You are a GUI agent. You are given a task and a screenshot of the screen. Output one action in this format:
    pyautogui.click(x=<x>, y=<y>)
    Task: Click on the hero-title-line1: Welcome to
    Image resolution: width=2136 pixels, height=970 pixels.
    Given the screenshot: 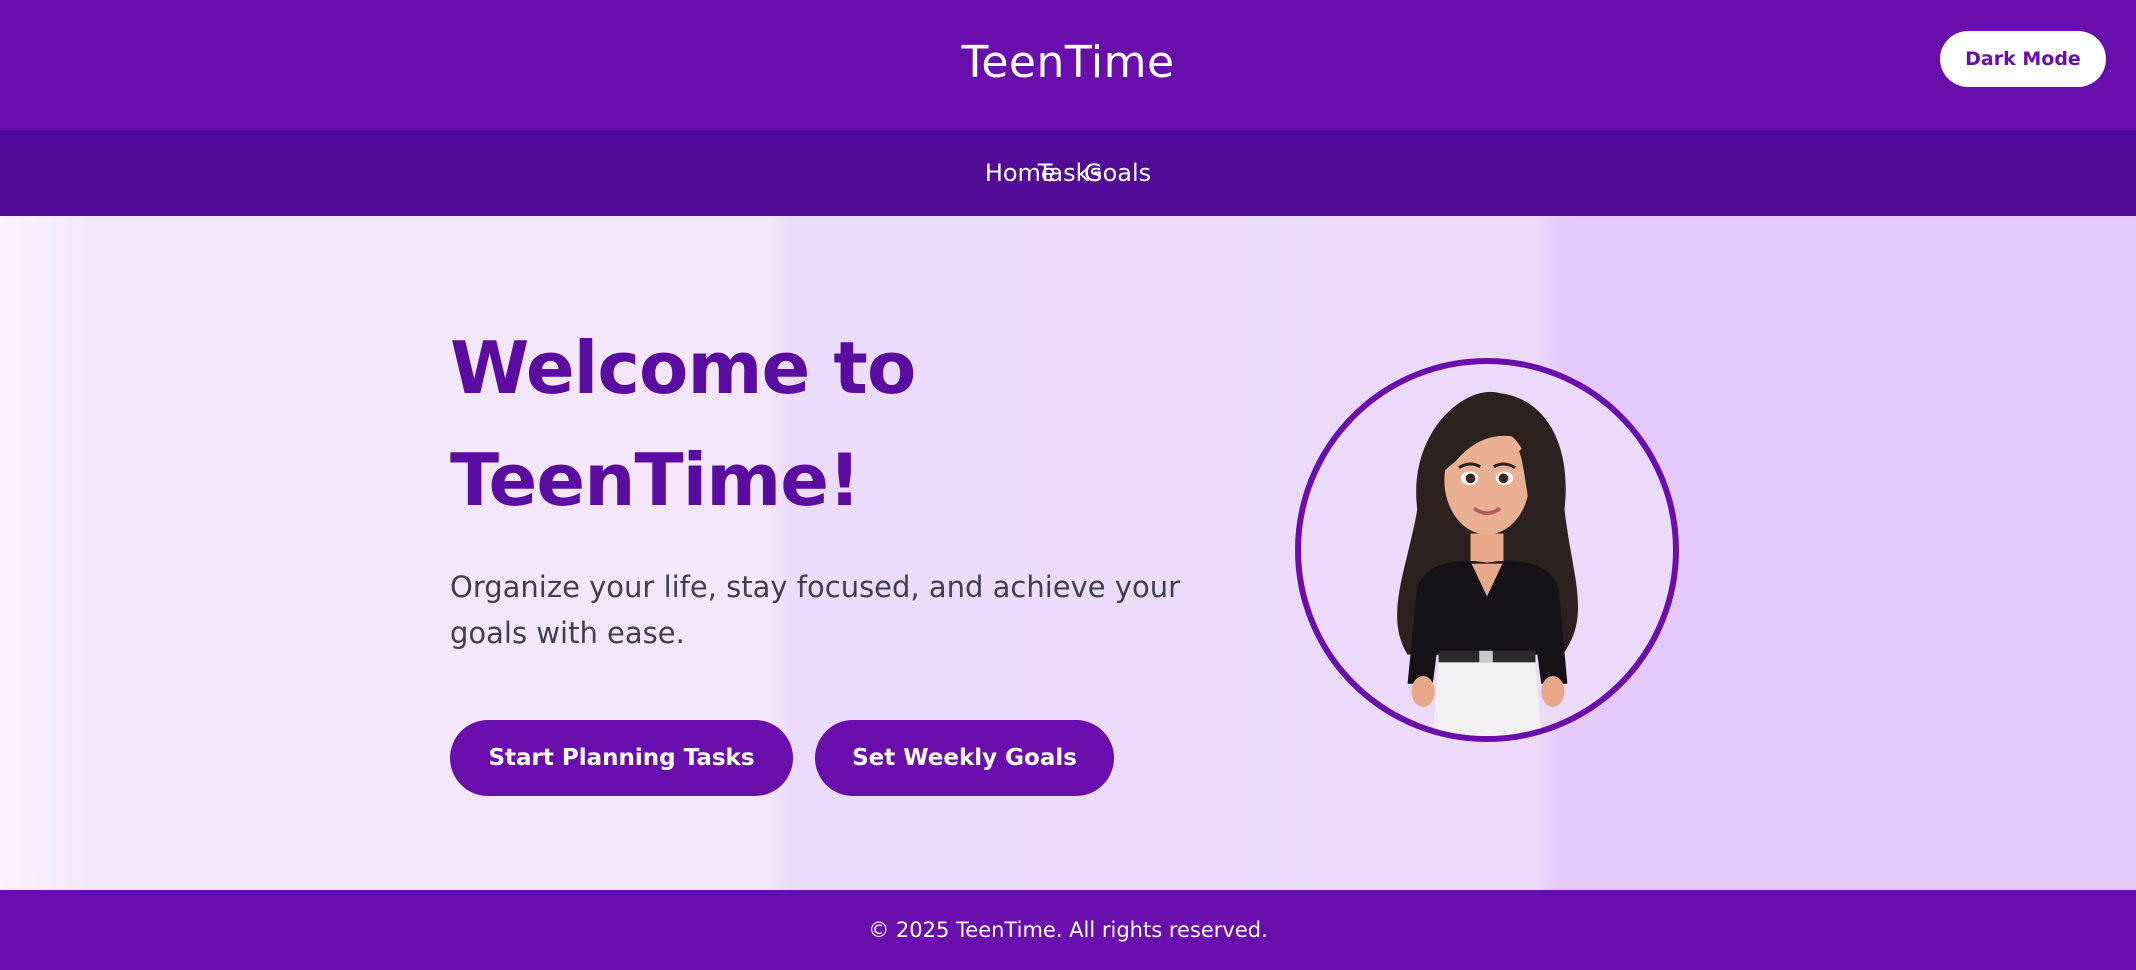 What is the action you would take?
    pyautogui.click(x=683, y=368)
    